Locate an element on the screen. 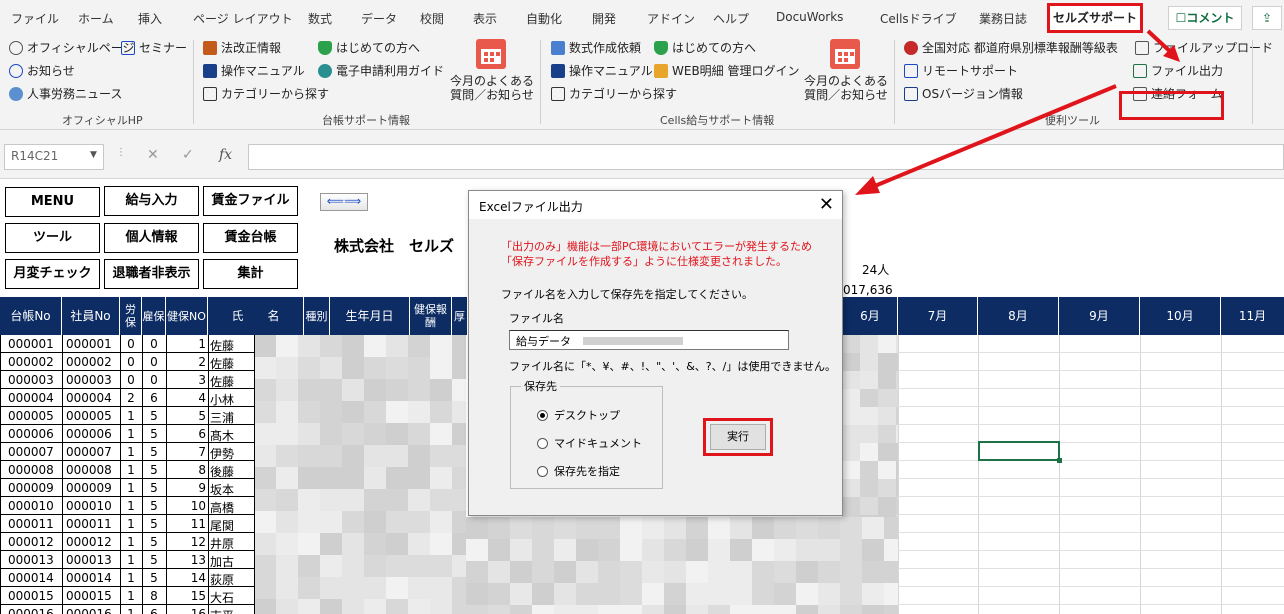  tab-cells-drive: Cellsドライブ is located at coordinates (918, 18).